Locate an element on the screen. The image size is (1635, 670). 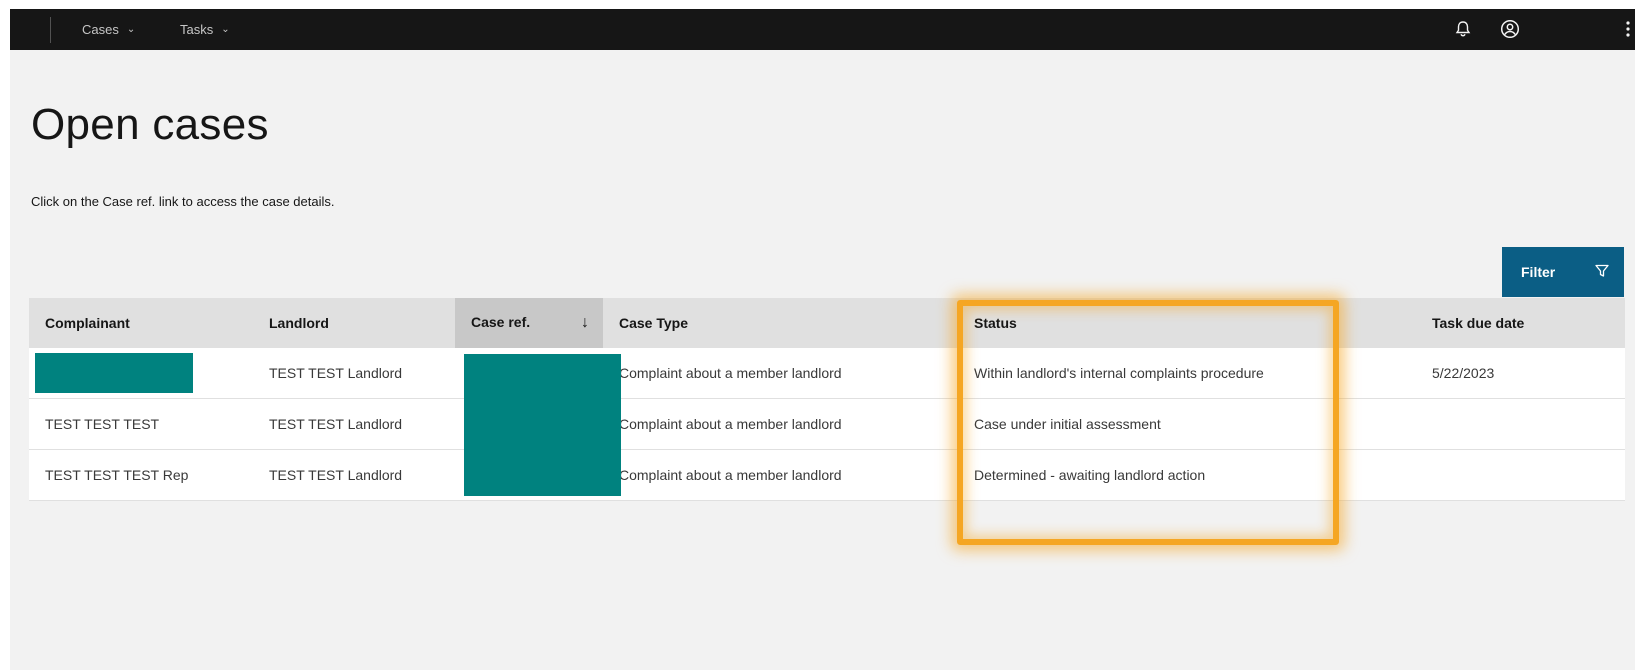
column-header-task-due-date: Task due date is located at coordinates (1520, 323).